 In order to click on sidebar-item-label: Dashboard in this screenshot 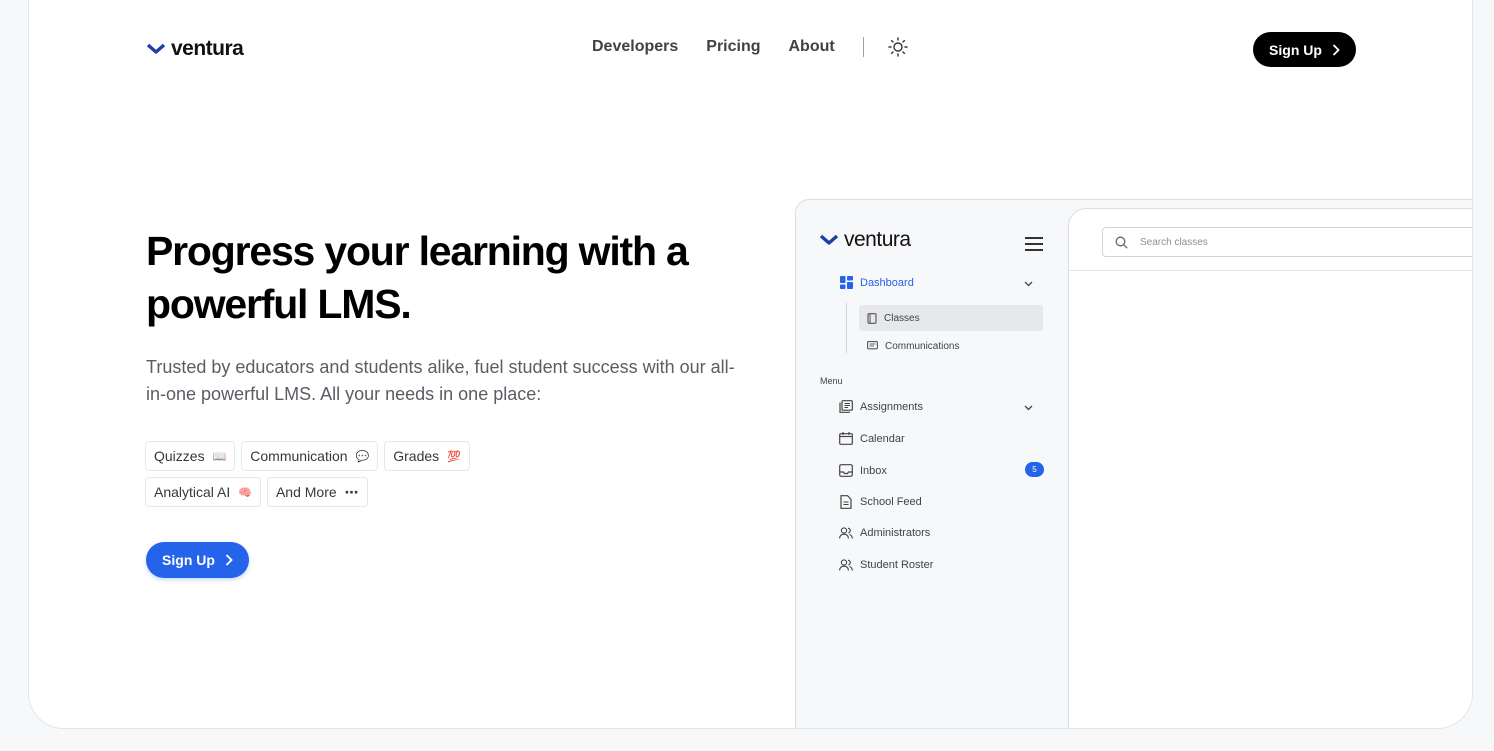, I will do `click(887, 282)`.